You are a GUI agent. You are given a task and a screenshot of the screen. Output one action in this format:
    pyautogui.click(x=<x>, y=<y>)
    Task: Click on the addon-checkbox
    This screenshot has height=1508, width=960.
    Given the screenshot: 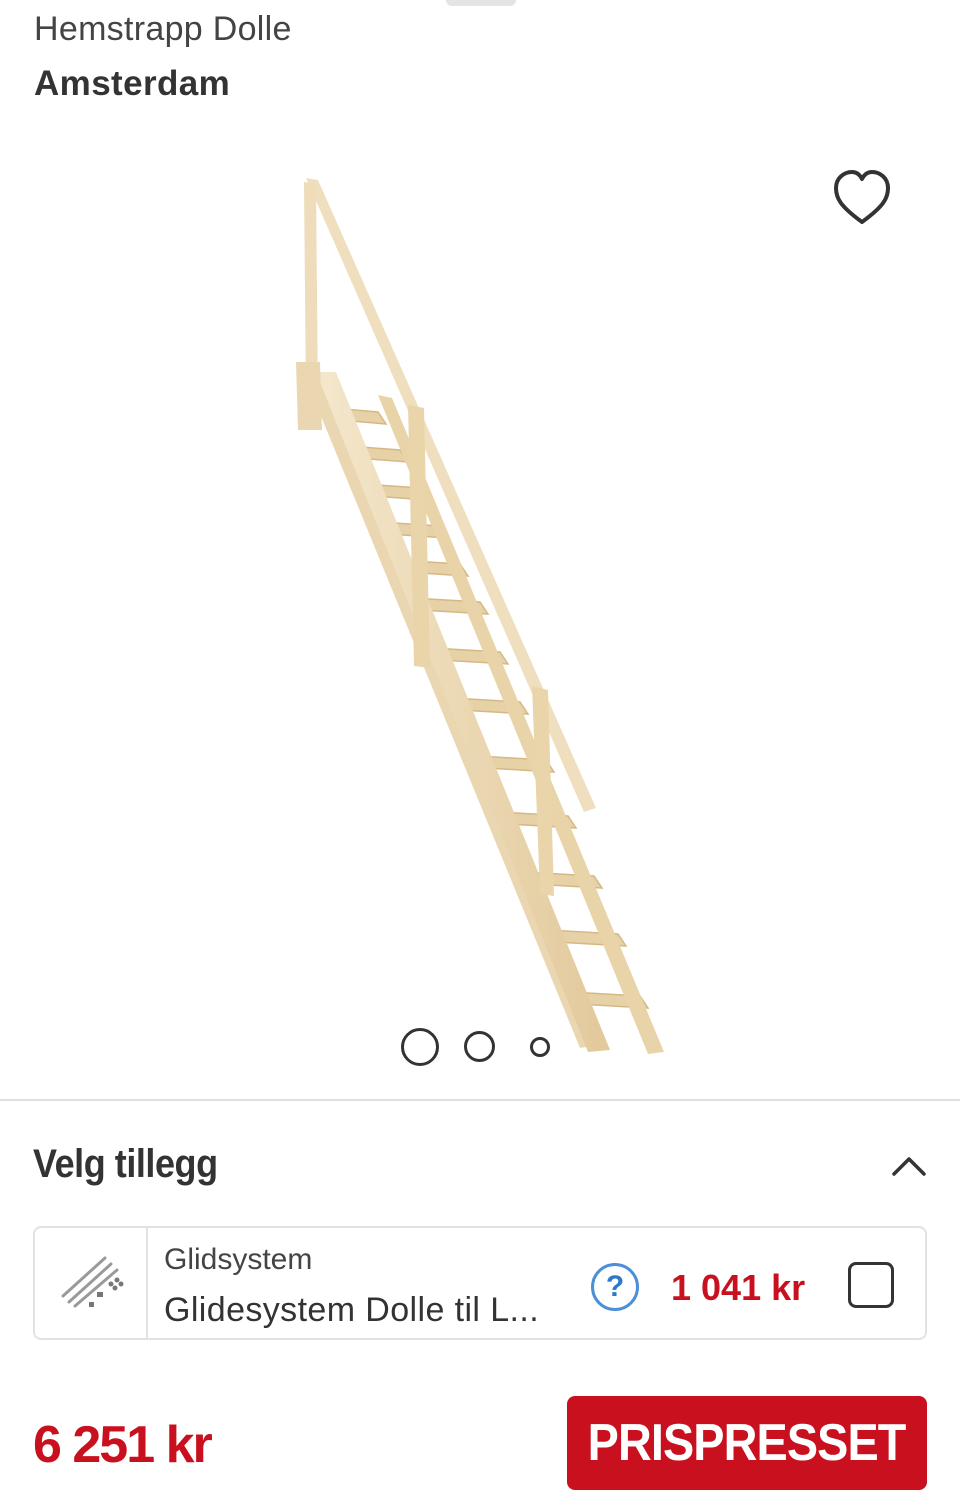 What is the action you would take?
    pyautogui.click(x=871, y=1285)
    